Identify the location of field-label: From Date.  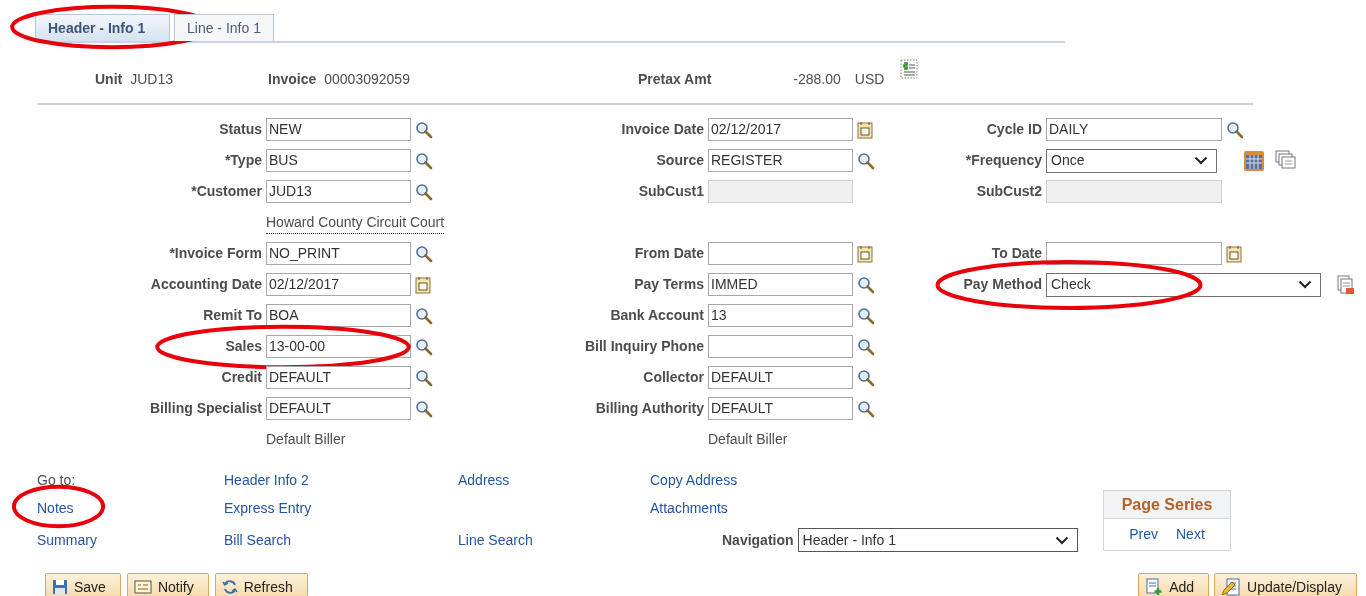
(669, 253).